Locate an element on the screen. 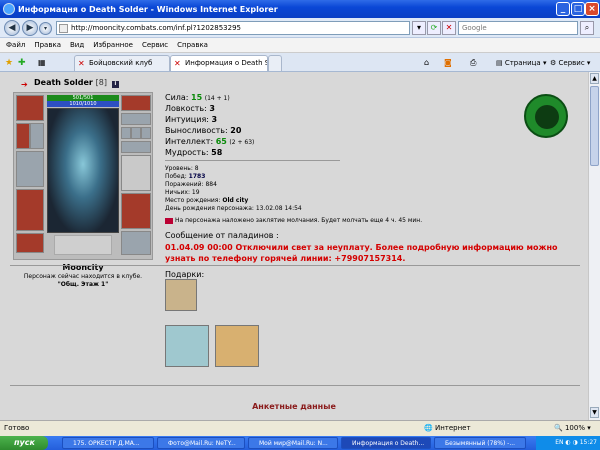  tray-icons: ◐ ◑ is located at coordinates (571, 442).